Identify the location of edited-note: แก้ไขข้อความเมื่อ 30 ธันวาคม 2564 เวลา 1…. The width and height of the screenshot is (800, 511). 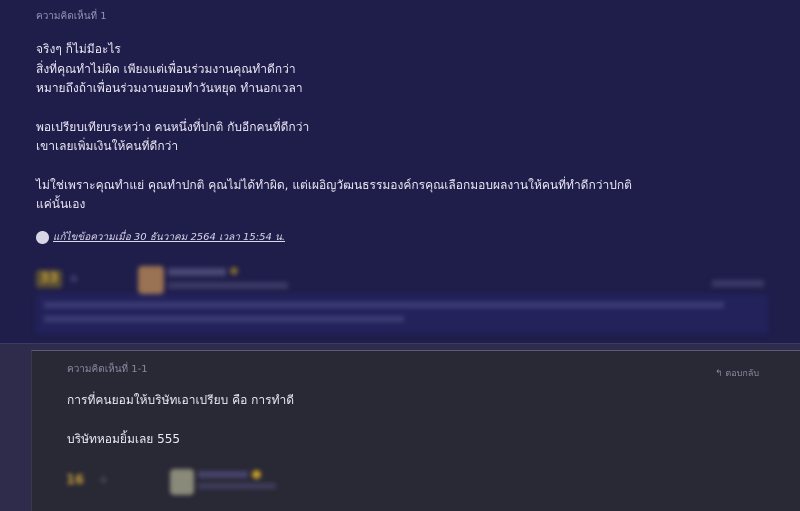
(160, 237).